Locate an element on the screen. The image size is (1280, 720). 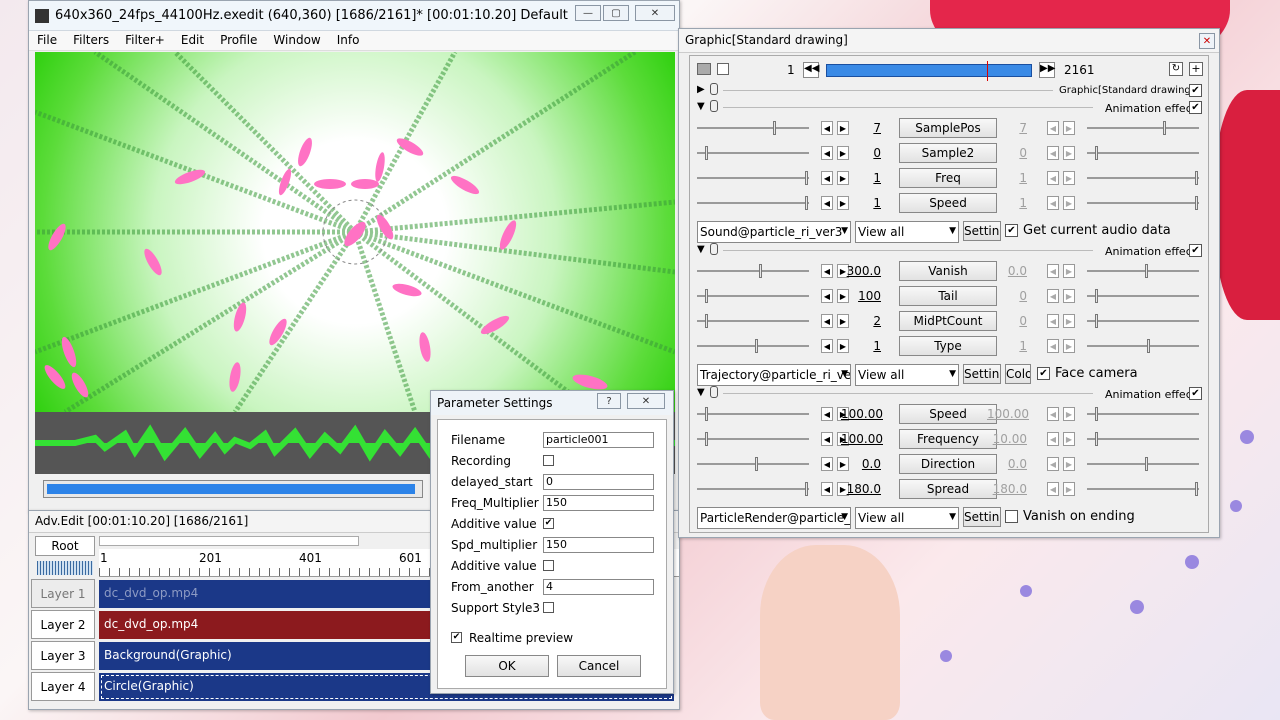
color-button: Color is located at coordinates (1018, 374).